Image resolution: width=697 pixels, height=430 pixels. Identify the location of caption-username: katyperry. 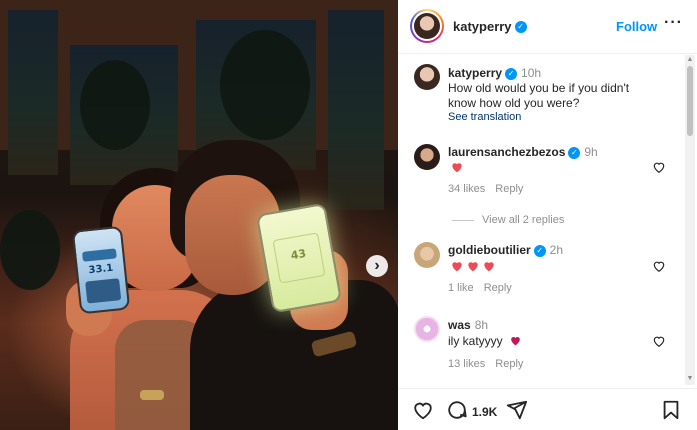
(475, 73).